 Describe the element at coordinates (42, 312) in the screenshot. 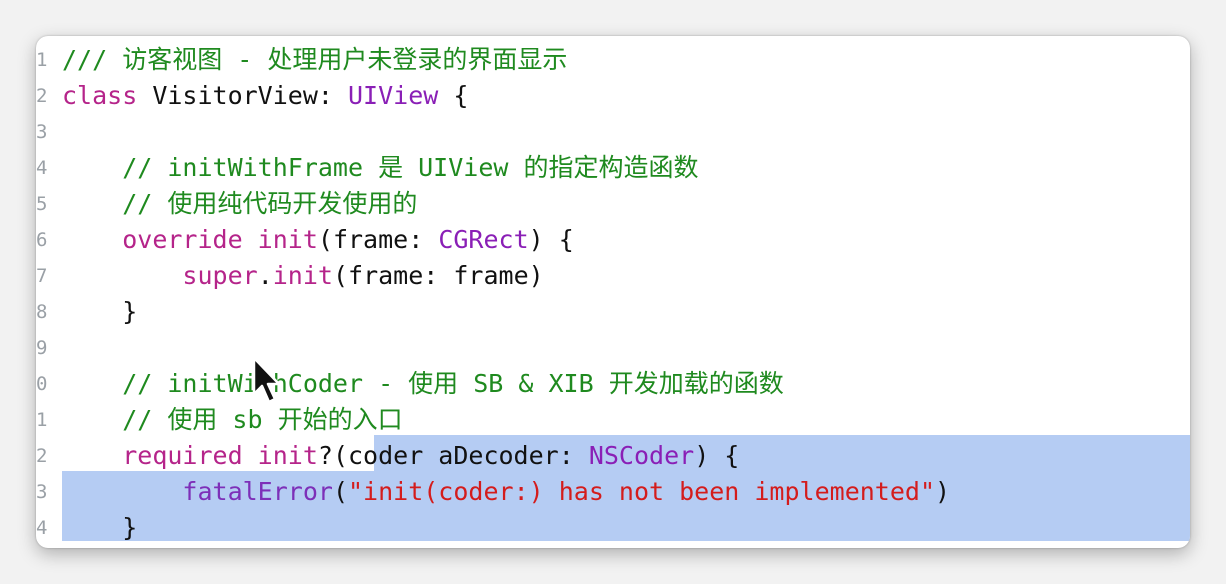

I see `line-number: 8` at that location.